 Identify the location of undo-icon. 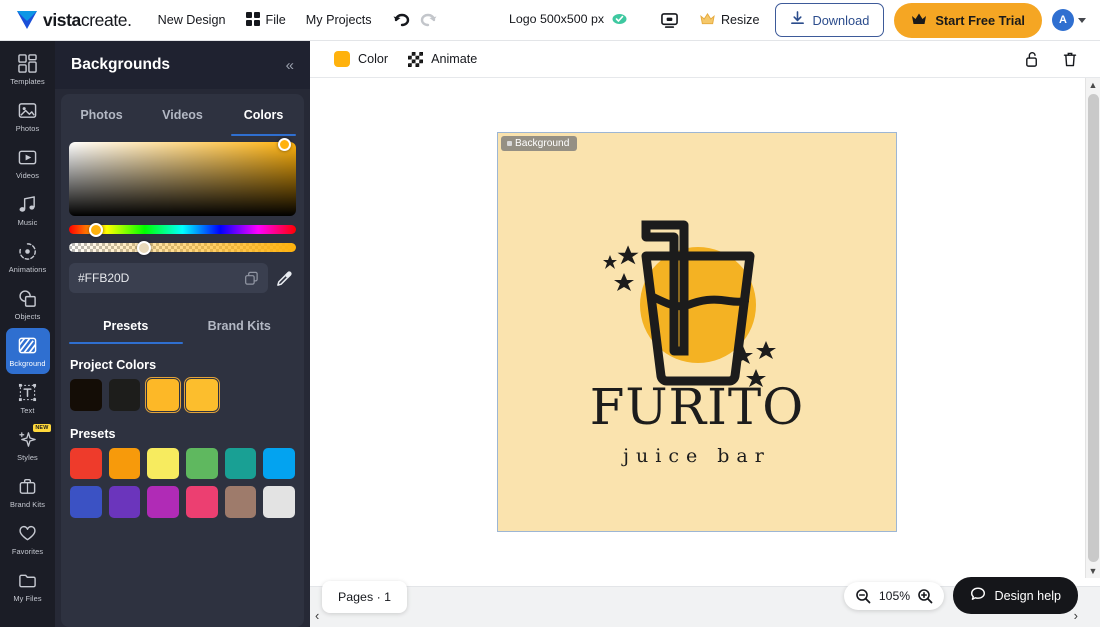
(401, 20).